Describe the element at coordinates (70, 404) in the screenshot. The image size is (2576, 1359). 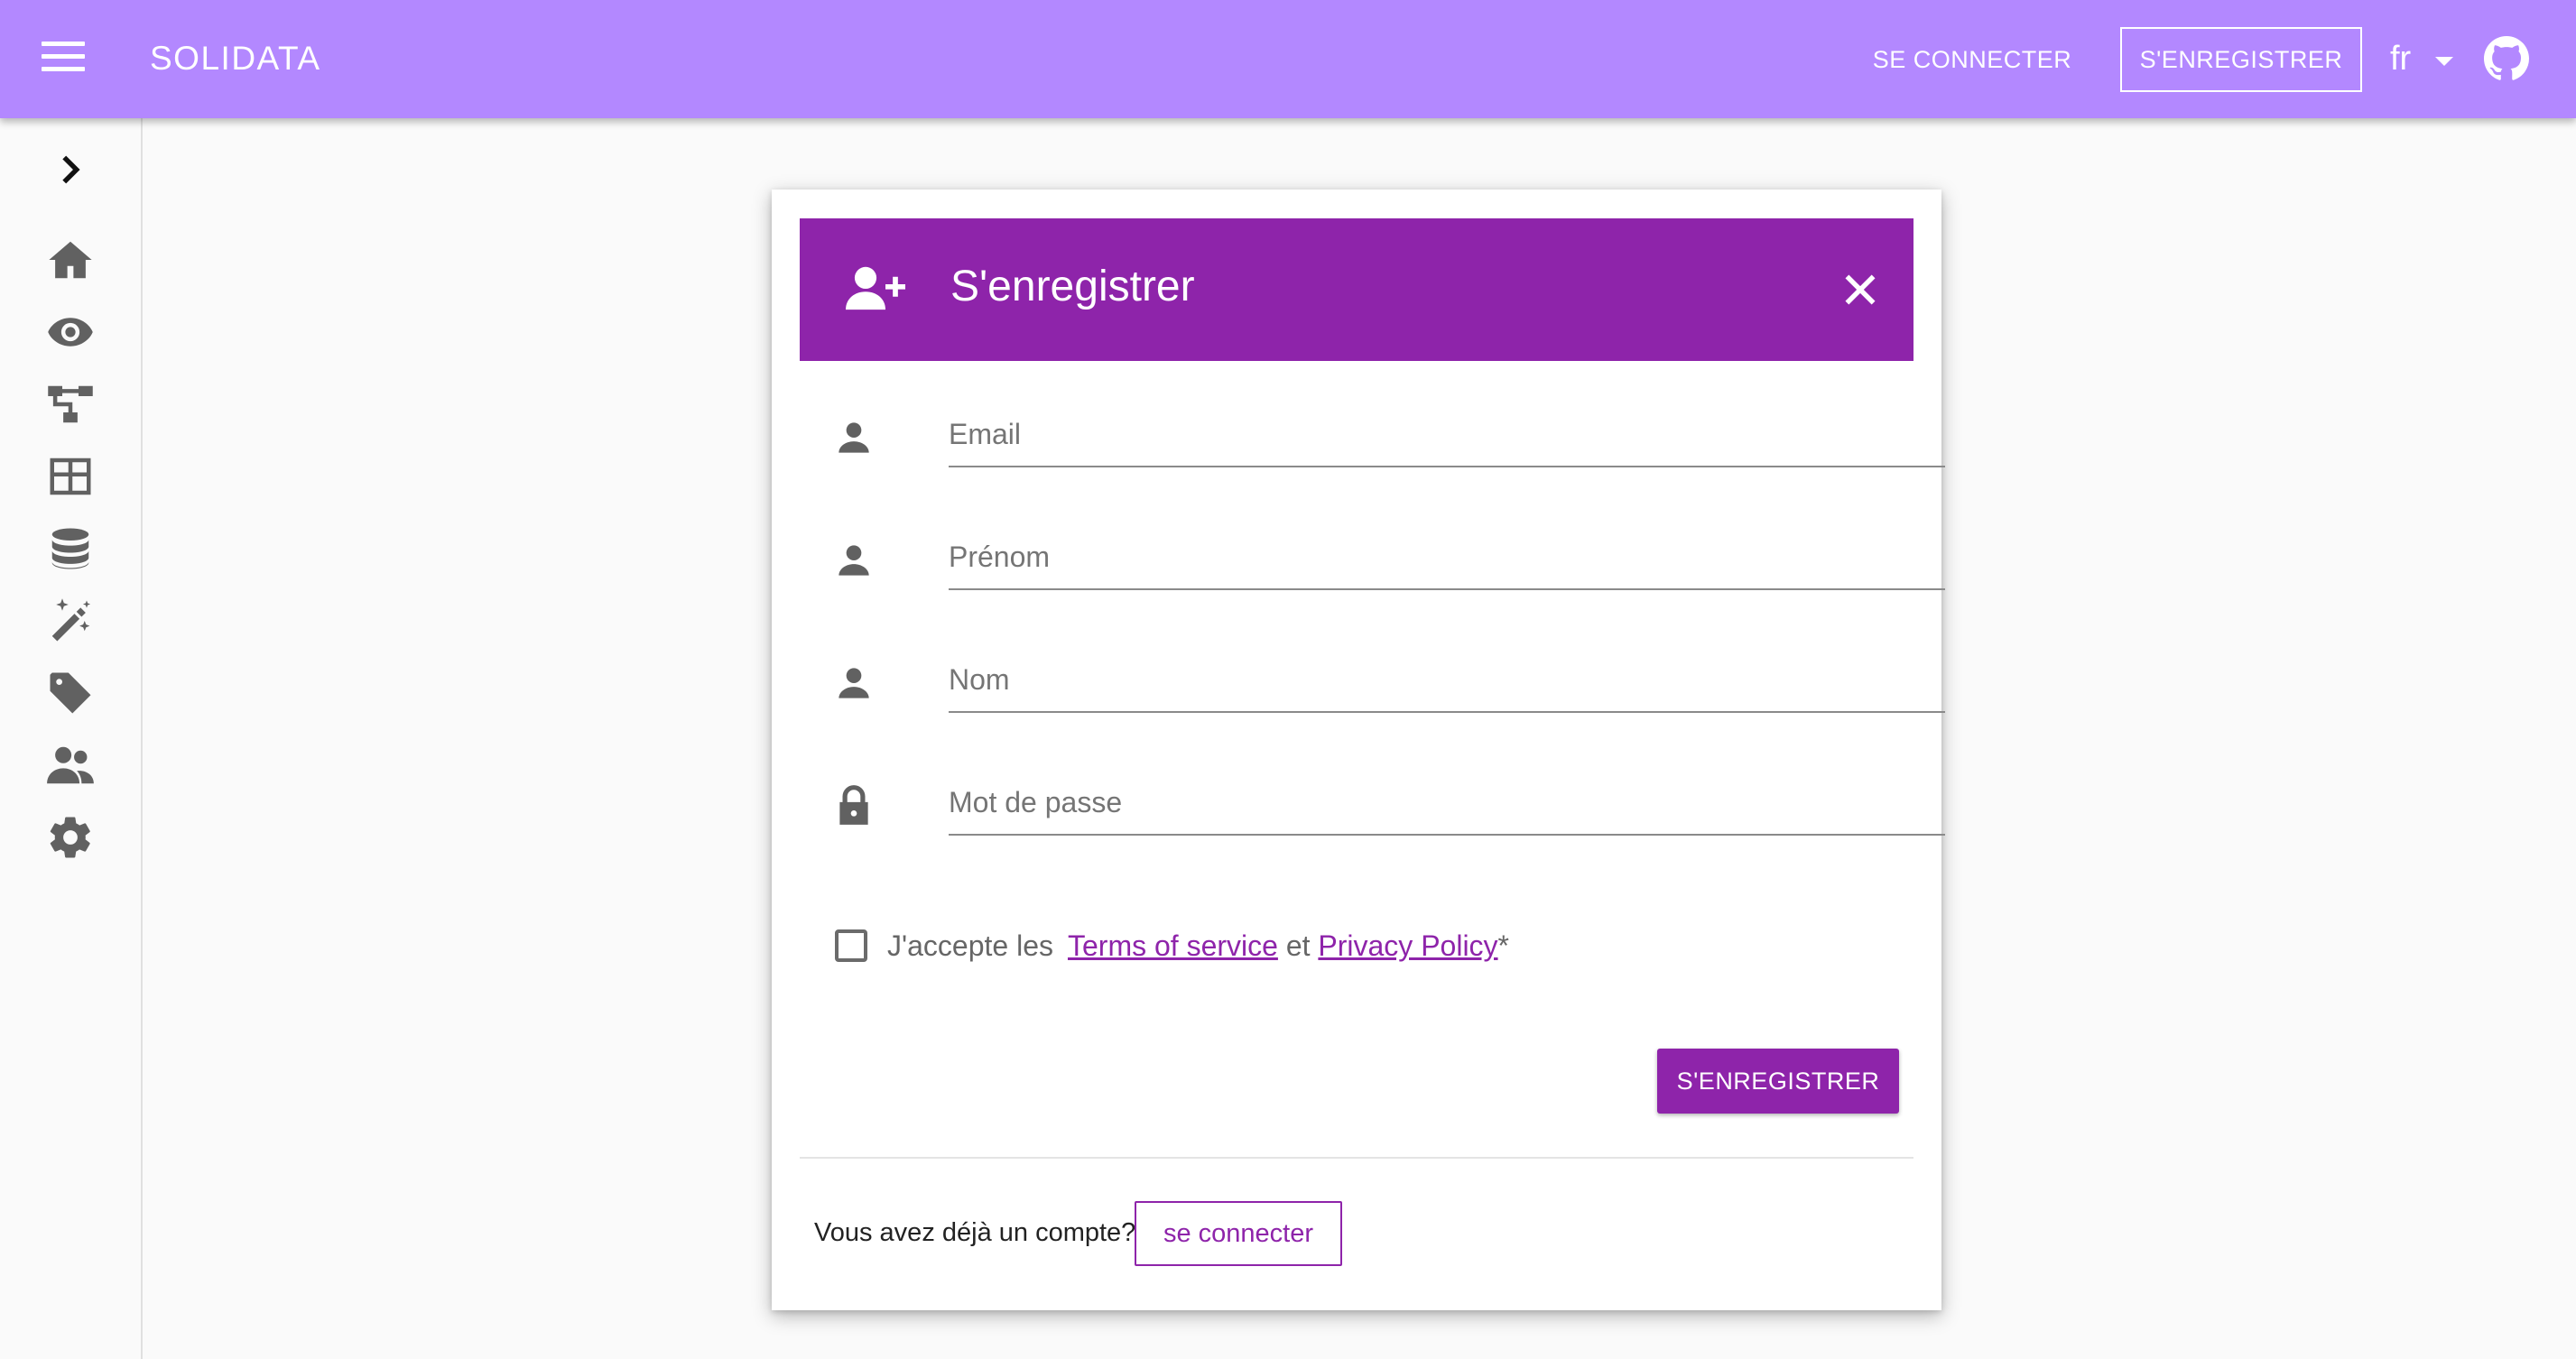
I see `sitemap-icon` at that location.